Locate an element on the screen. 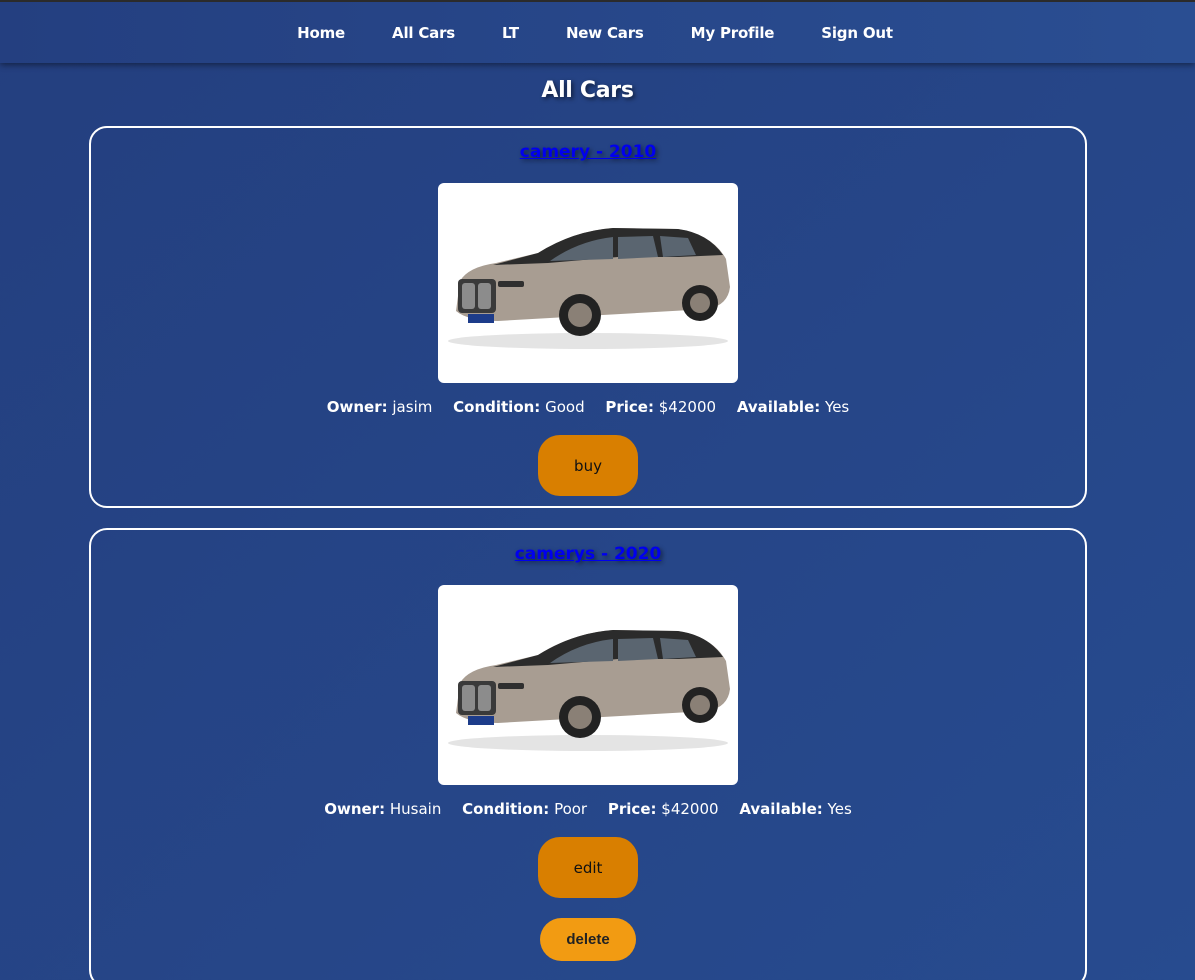  nav-lt: LT is located at coordinates (510, 33).